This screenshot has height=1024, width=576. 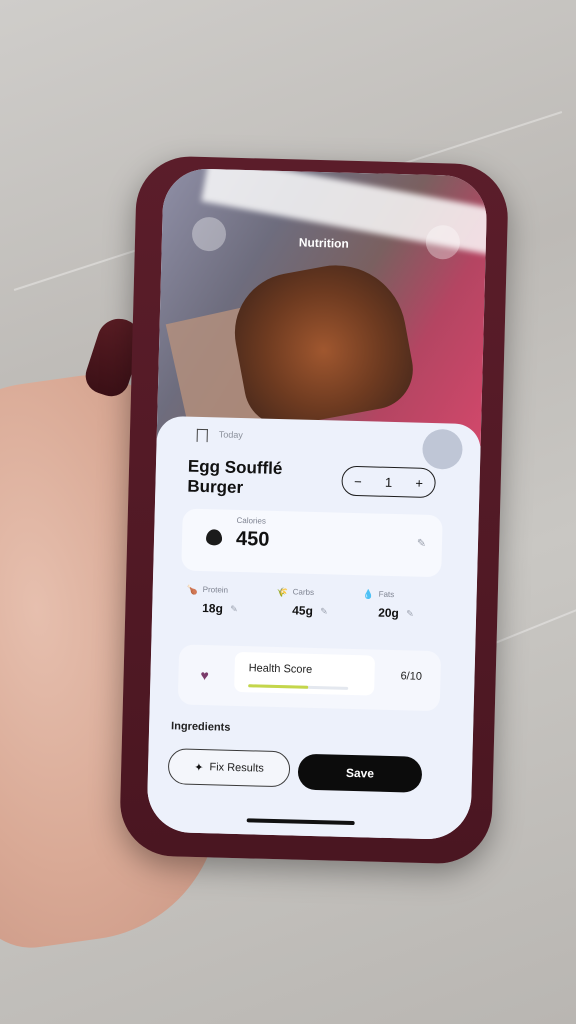 I want to click on save-button: Save, so click(x=360, y=773).